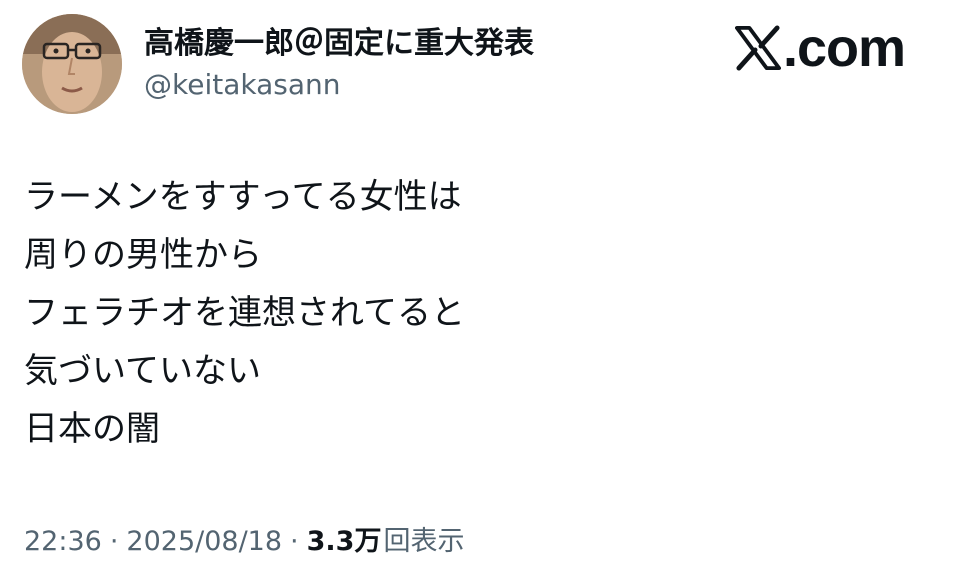 The height and width of the screenshot is (573, 959). Describe the element at coordinates (244, 313) in the screenshot. I see `tweet-line: フェラチオを連想されてると` at that location.